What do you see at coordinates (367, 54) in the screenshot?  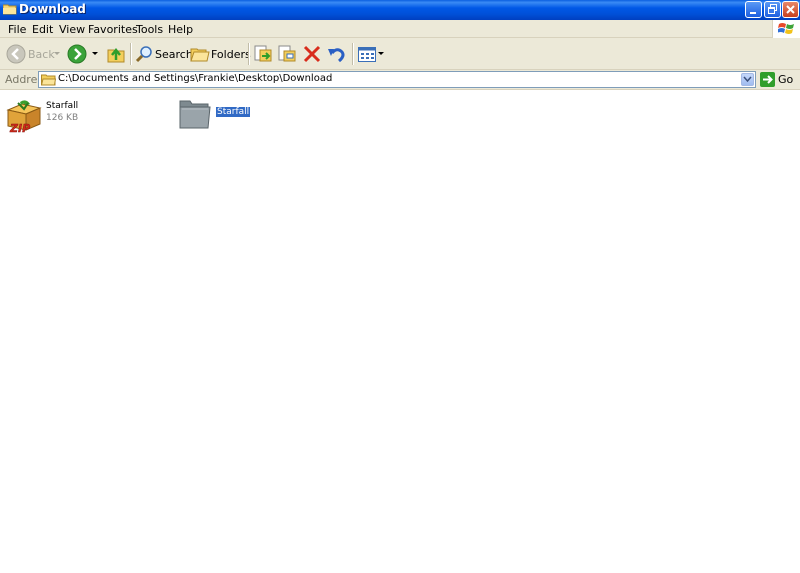 I see `views-icon` at bounding box center [367, 54].